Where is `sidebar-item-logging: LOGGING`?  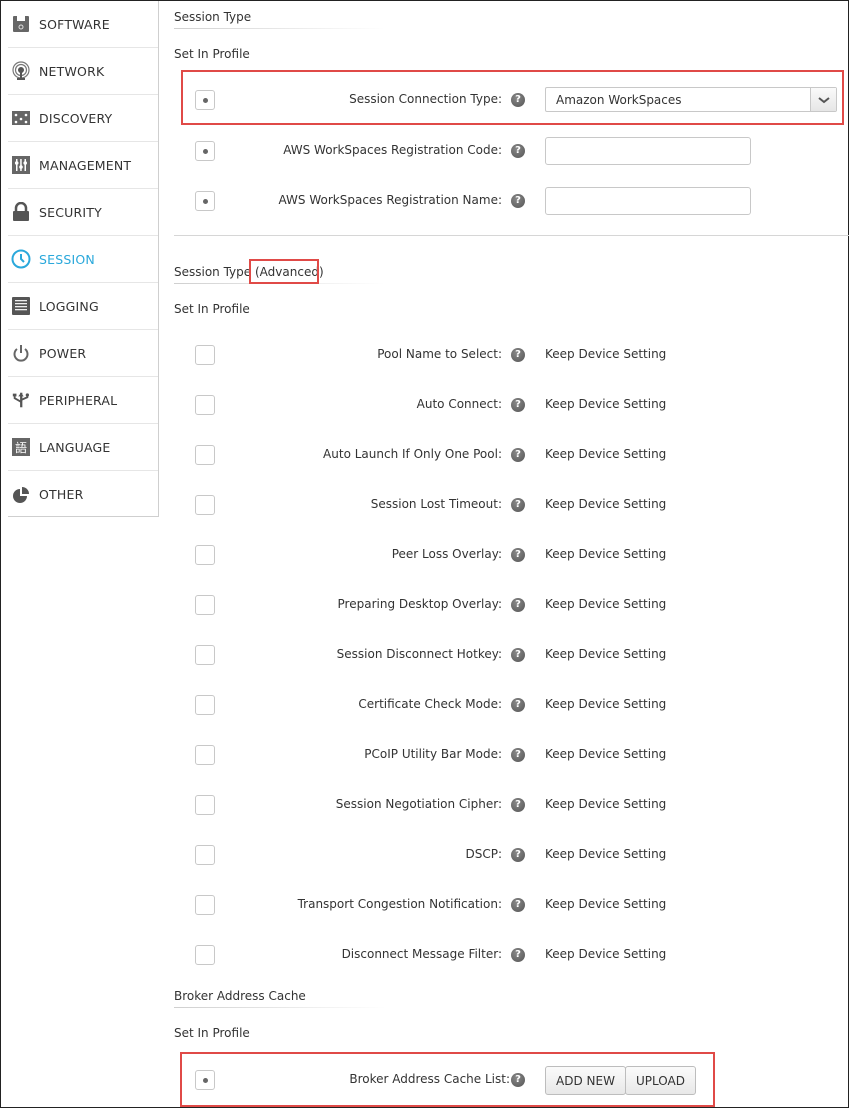
sidebar-item-logging: LOGGING is located at coordinates (83, 306).